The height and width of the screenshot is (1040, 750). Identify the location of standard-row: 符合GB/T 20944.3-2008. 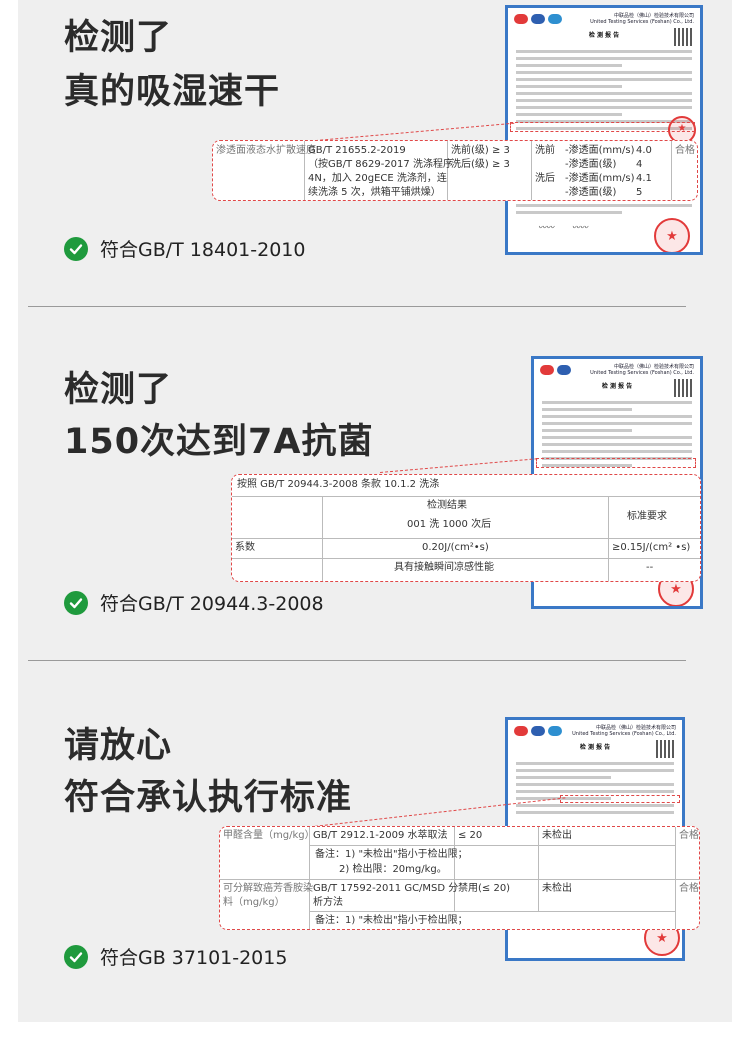
(194, 602).